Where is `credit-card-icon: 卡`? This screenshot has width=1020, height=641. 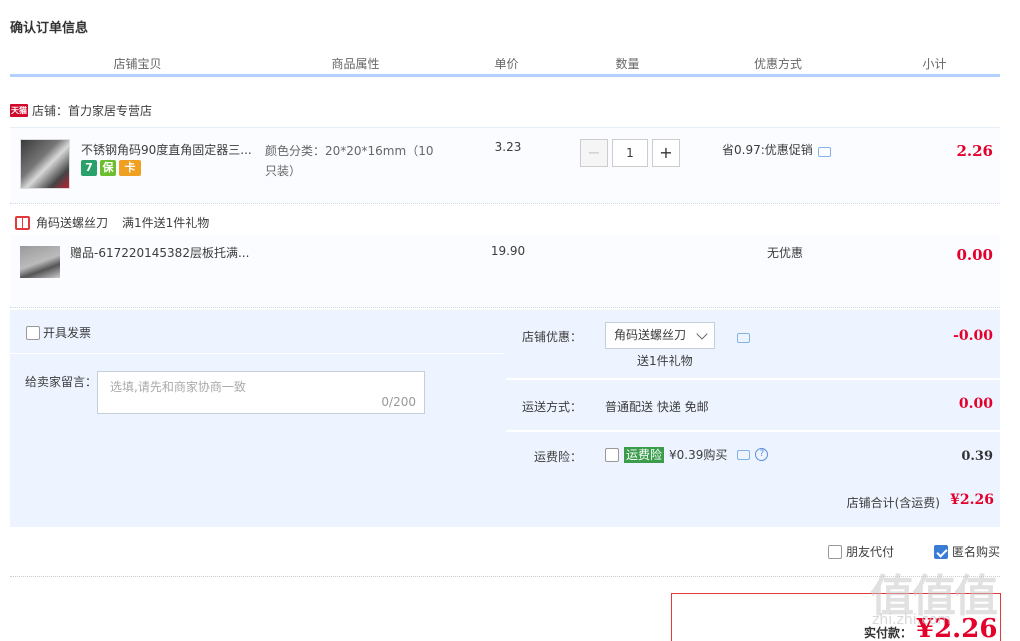
credit-card-icon: 卡 is located at coordinates (130, 168).